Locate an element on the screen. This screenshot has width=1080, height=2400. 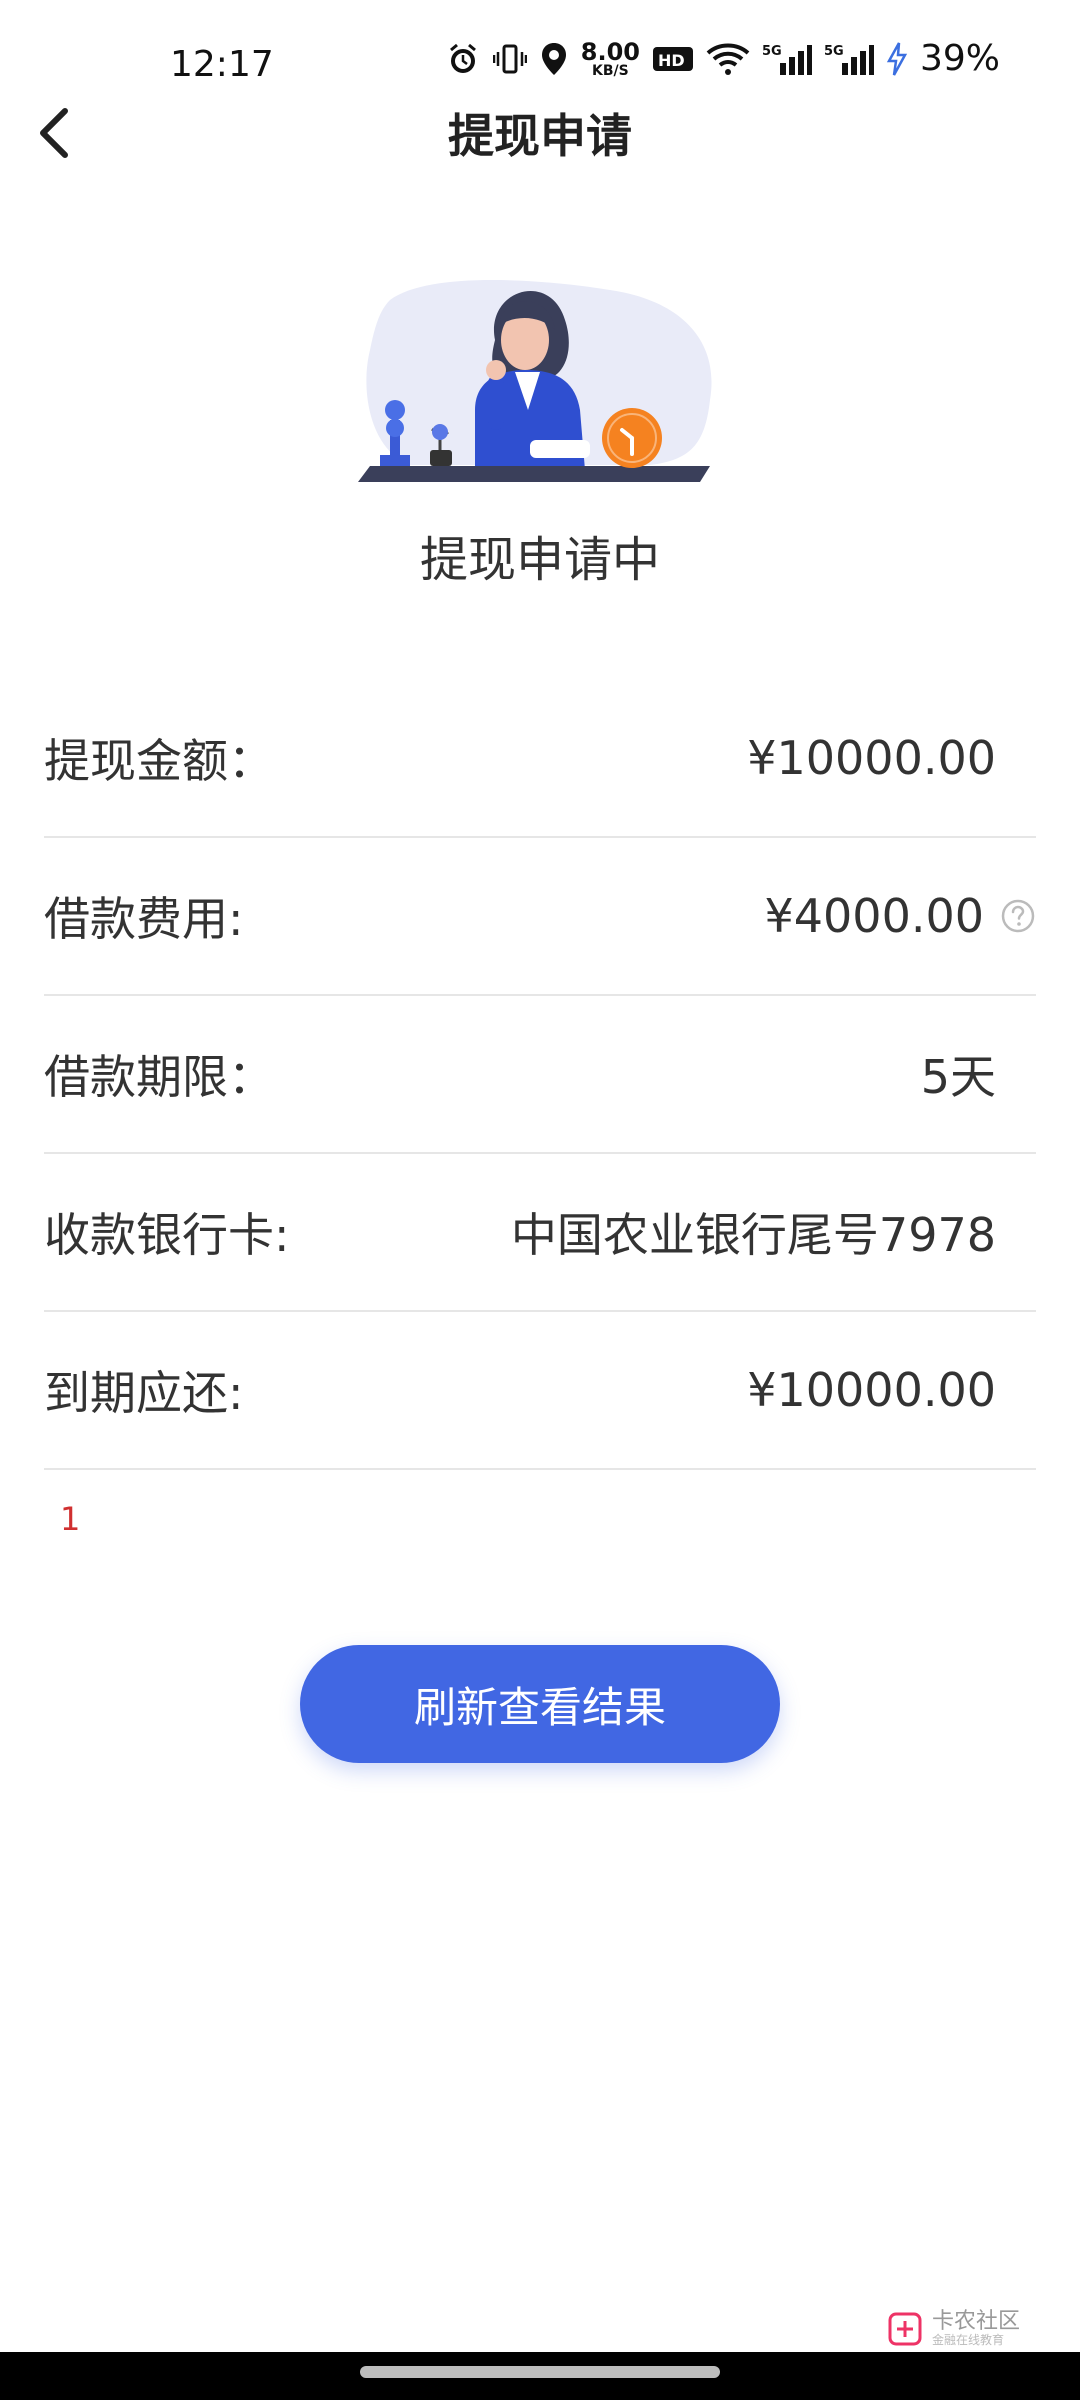
watermark-main: 卡农社区 is located at coordinates (975, 2321).